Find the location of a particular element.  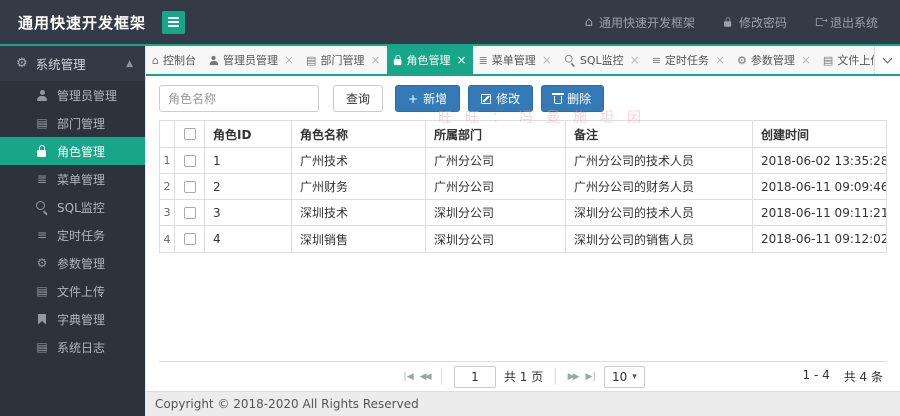

file-icon: ▤ is located at coordinates (42, 291).